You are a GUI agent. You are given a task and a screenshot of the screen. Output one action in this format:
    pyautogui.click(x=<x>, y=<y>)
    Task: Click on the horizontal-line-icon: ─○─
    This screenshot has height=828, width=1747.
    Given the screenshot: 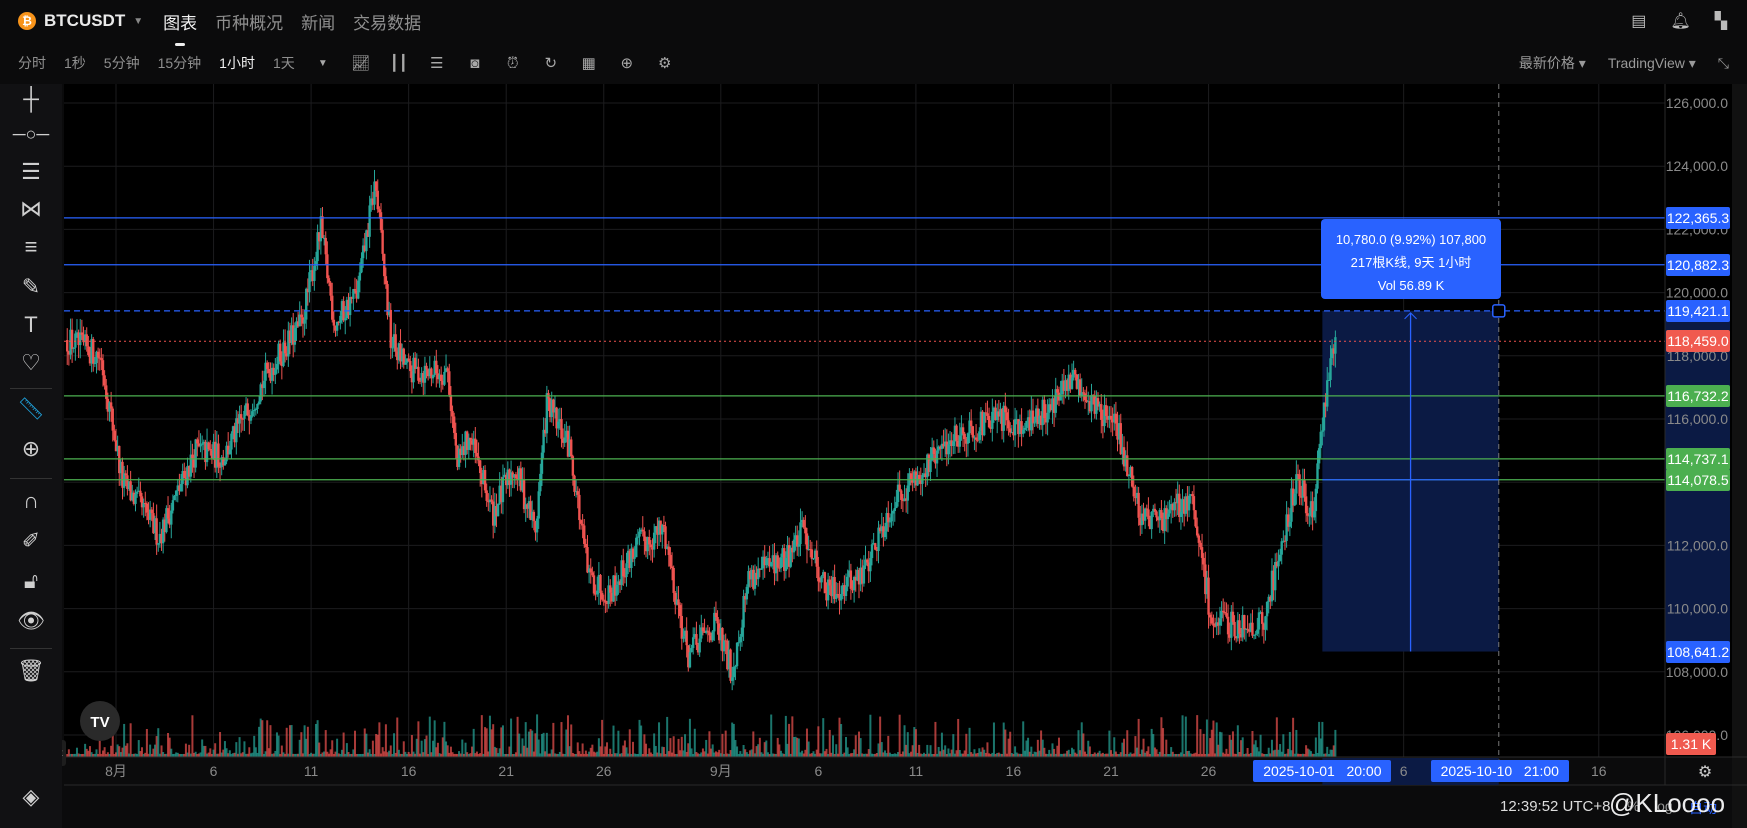 What is the action you would take?
    pyautogui.click(x=31, y=134)
    